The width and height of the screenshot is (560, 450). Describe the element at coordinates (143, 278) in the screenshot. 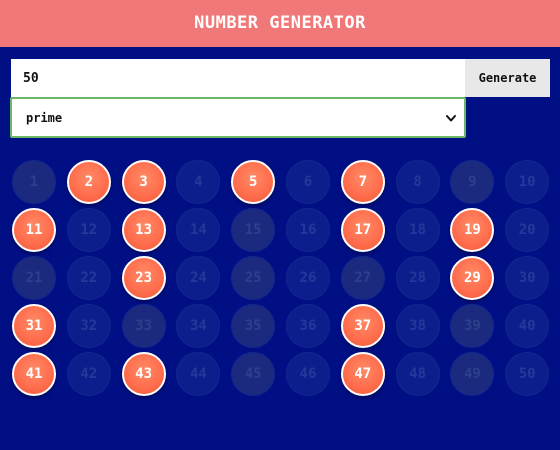

I see `number-ball-highlighted: 23` at that location.